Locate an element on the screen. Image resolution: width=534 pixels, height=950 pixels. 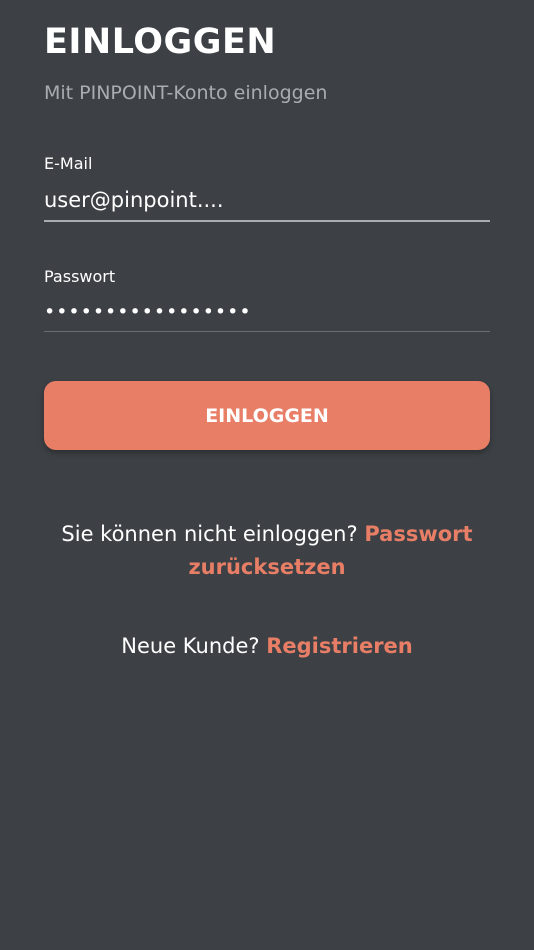
password-field-group: Passwort is located at coordinates (267, 298).